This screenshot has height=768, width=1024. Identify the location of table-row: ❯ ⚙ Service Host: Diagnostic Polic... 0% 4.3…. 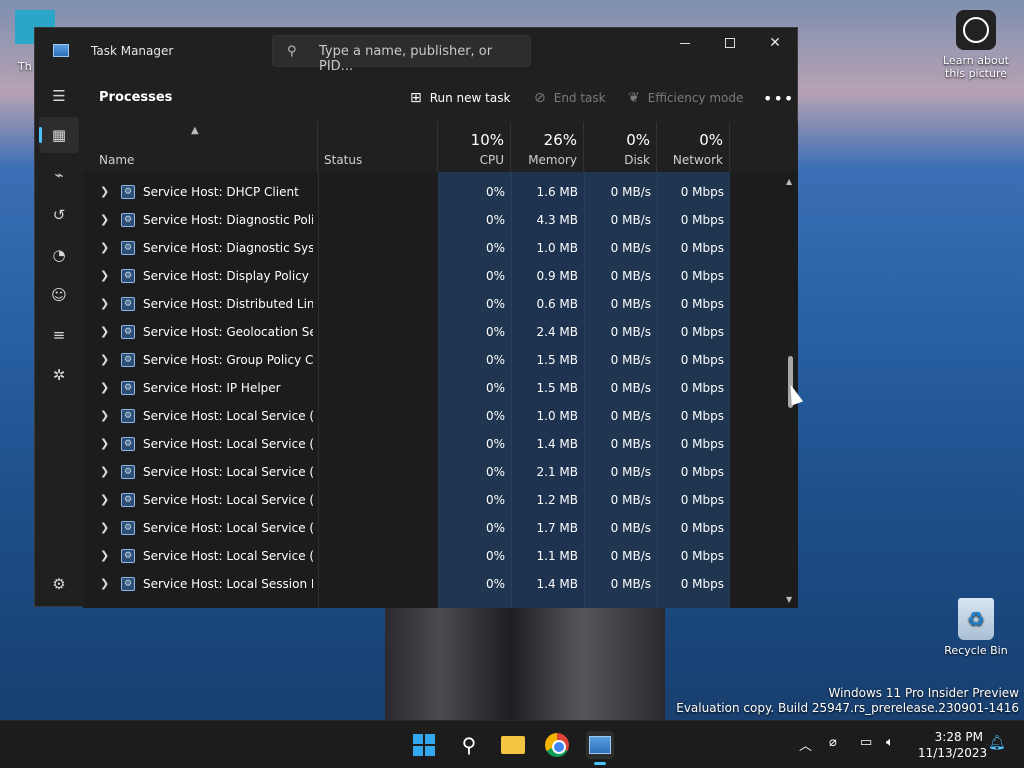
(413, 220).